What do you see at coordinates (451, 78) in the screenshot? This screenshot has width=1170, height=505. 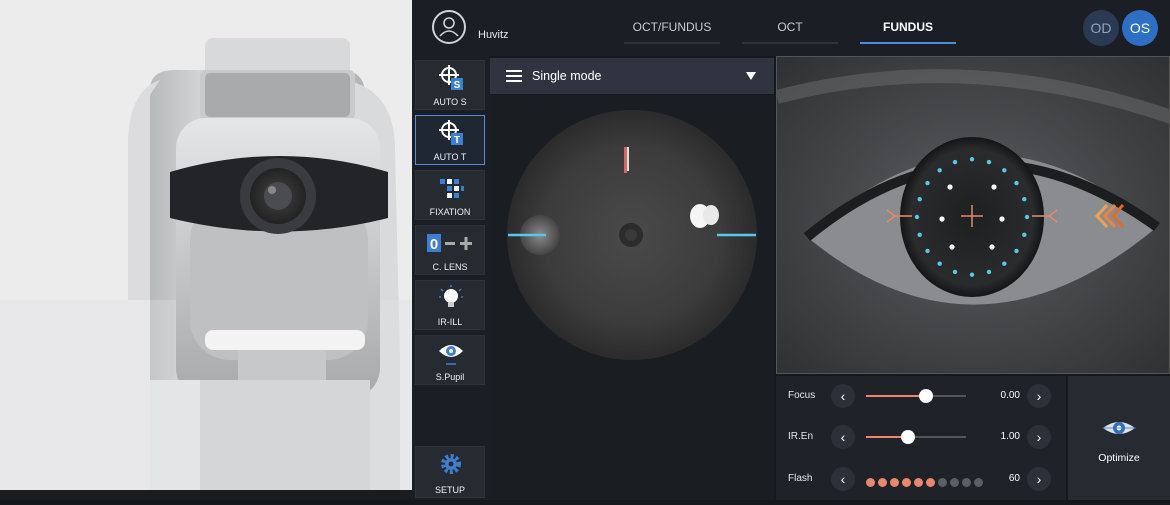 I see `target-s-icon: S` at bounding box center [451, 78].